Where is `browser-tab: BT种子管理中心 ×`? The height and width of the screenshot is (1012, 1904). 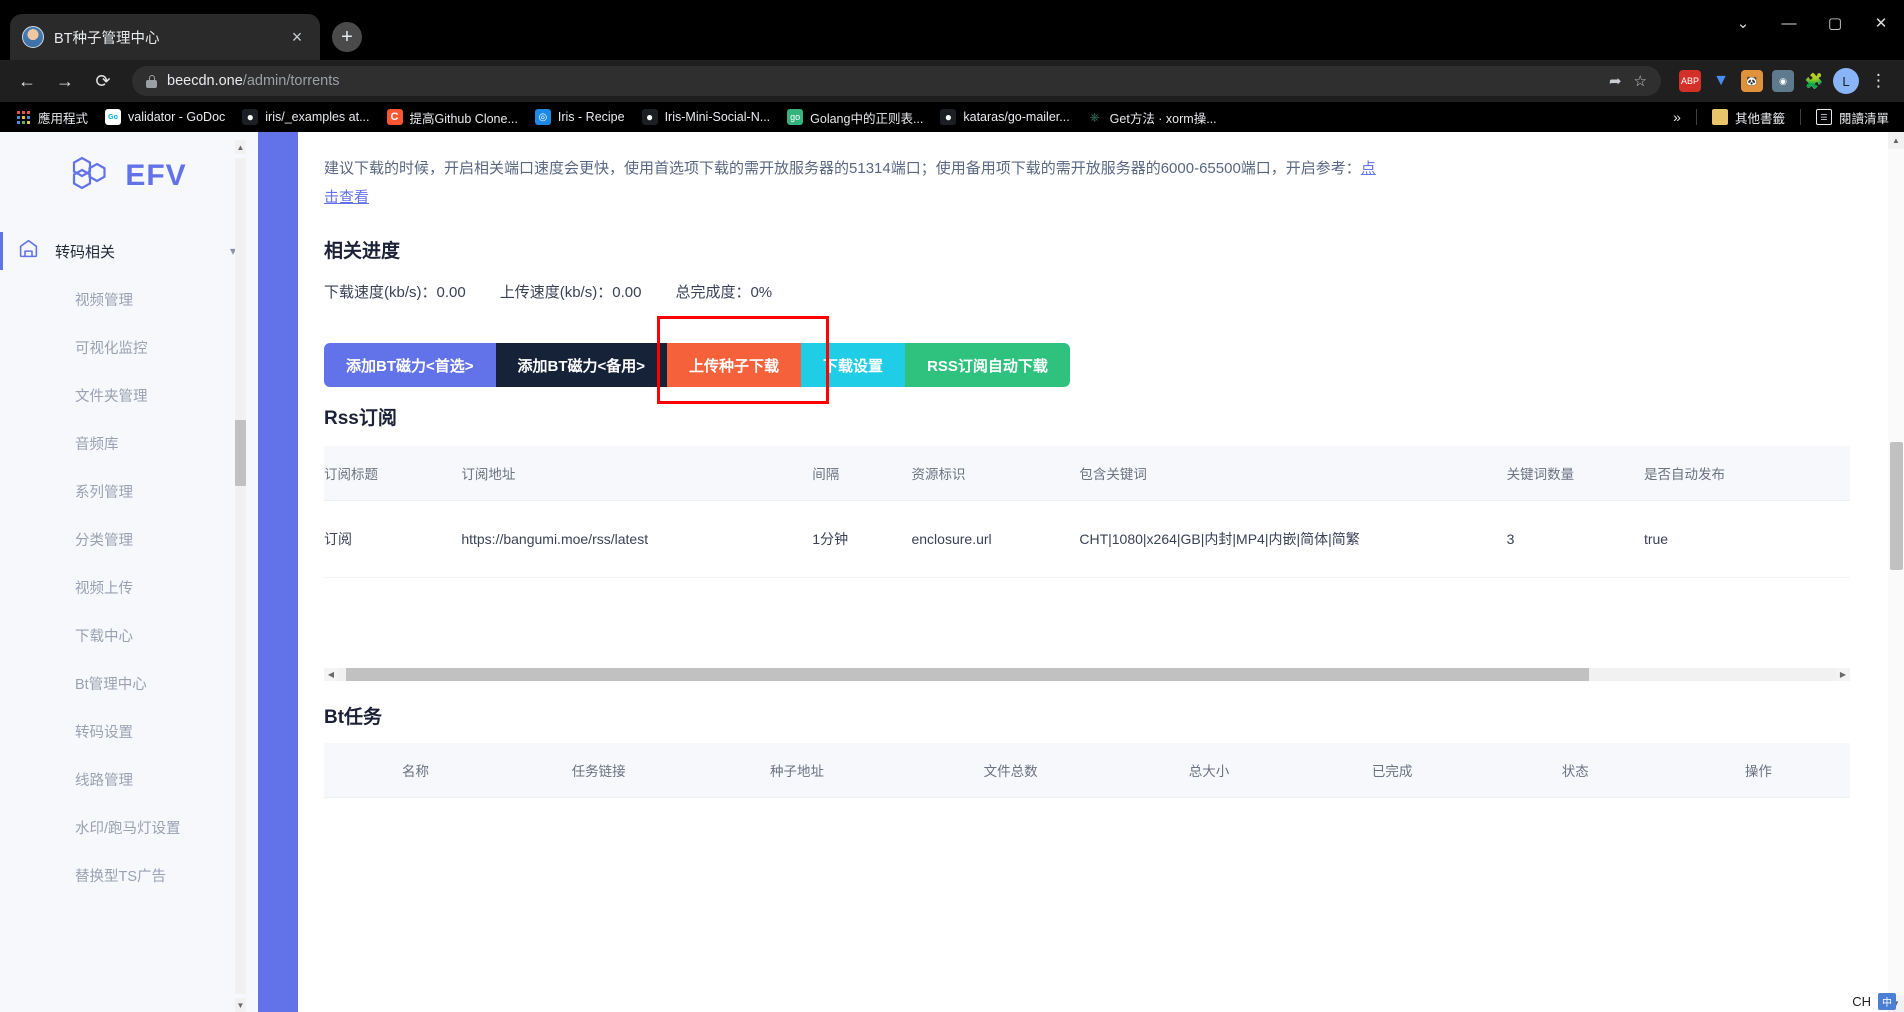
browser-tab: BT种子管理中心 × is located at coordinates (165, 37).